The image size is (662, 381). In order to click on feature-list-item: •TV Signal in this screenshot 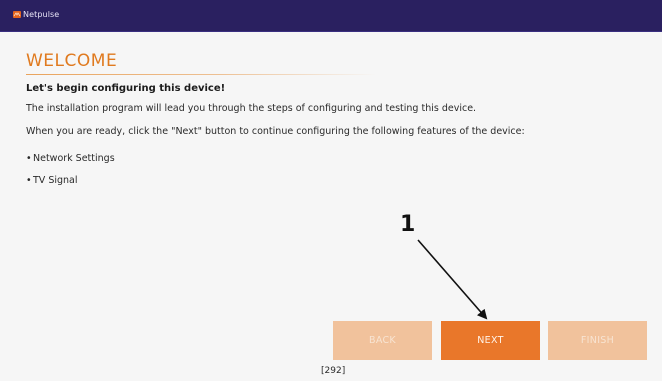, I will do `click(52, 180)`.